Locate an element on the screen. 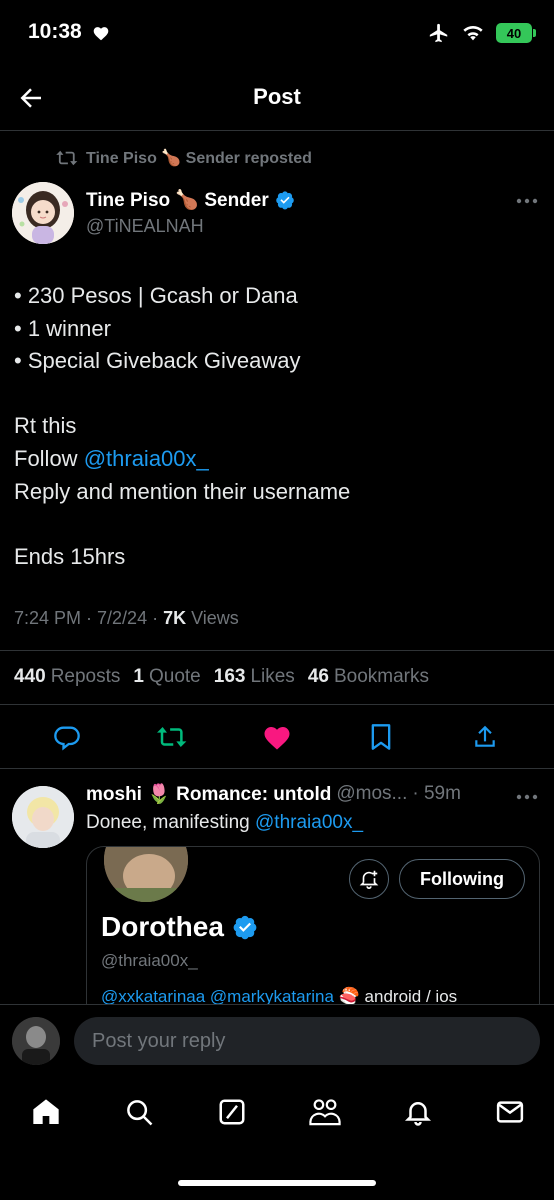  like-button is located at coordinates (277, 737).